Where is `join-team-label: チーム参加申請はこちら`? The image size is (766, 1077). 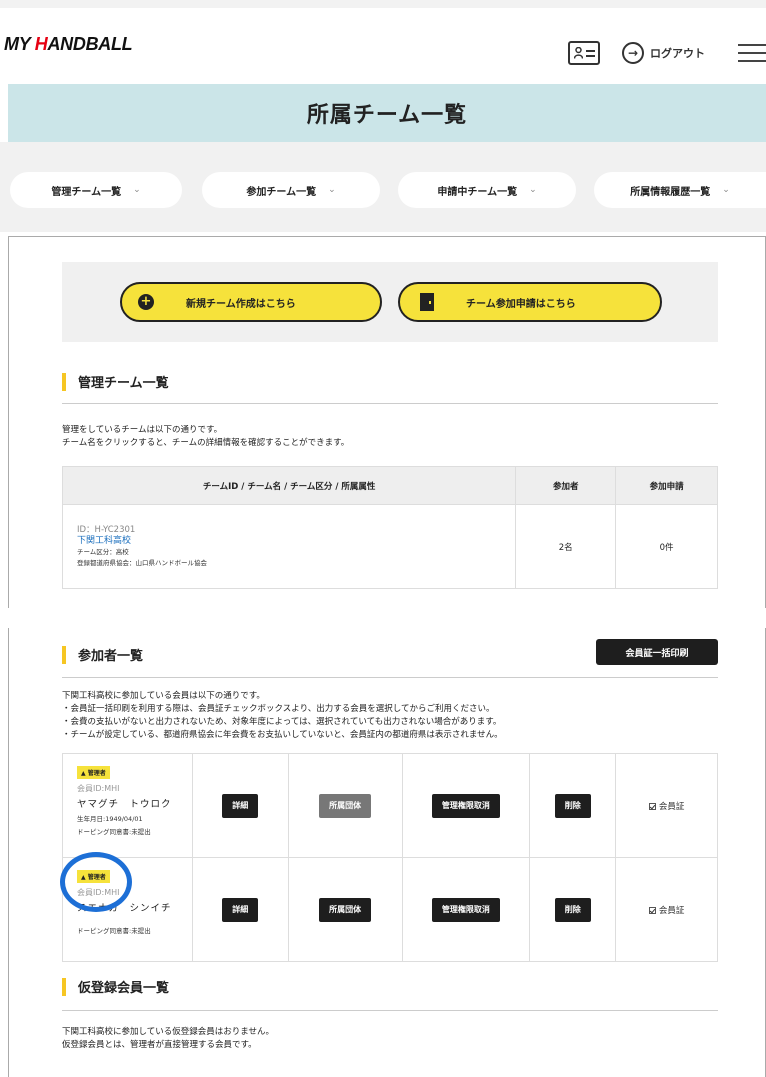
join-team-label: チーム参加申請はこちら is located at coordinates (521, 304).